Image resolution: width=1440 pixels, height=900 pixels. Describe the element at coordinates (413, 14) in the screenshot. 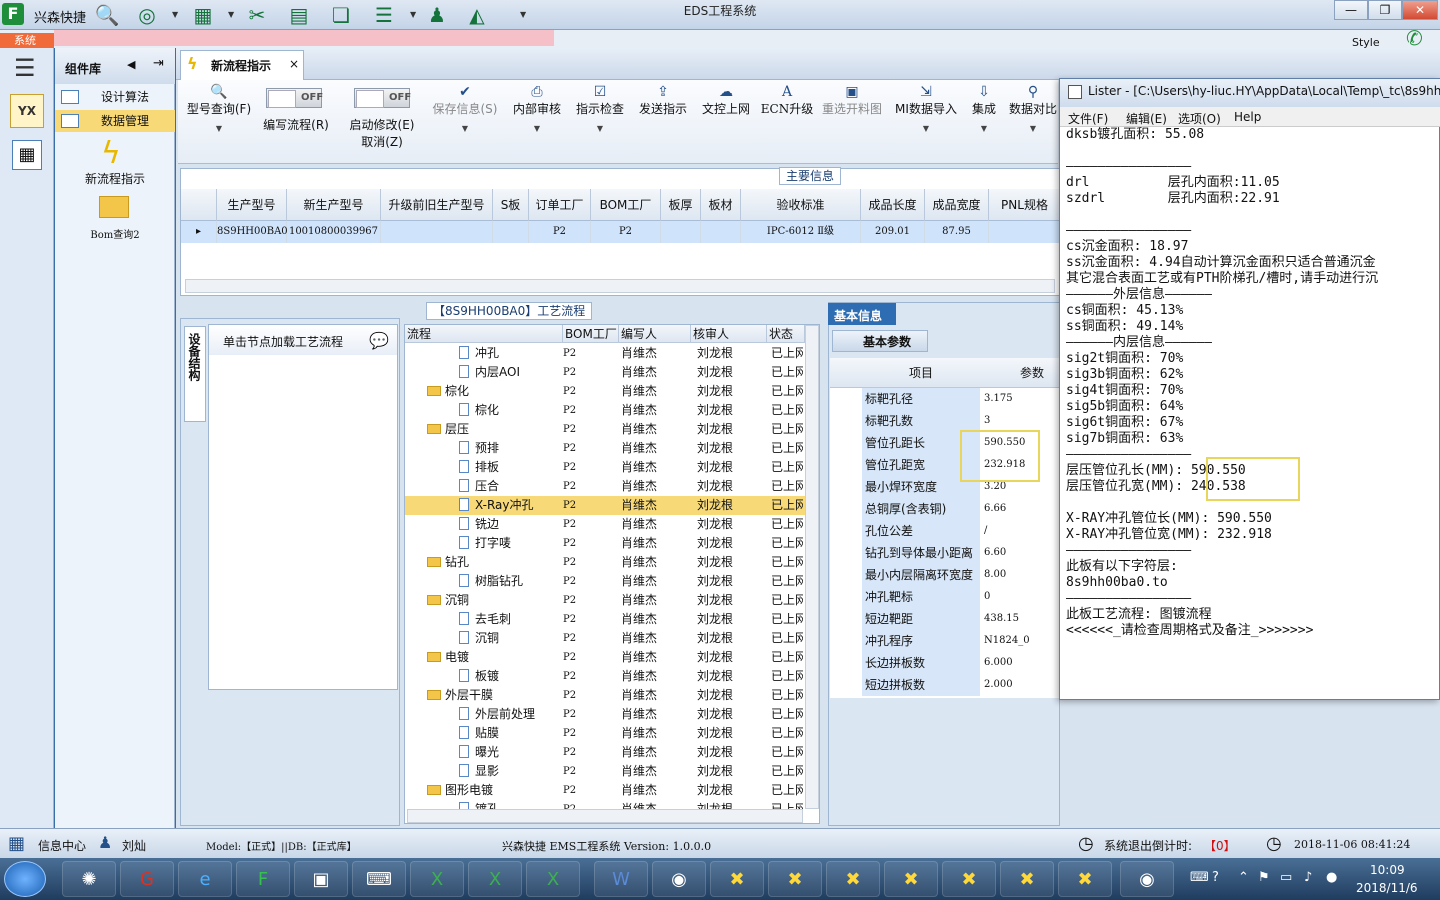

I see `chevron-down-icon: ▼` at that location.